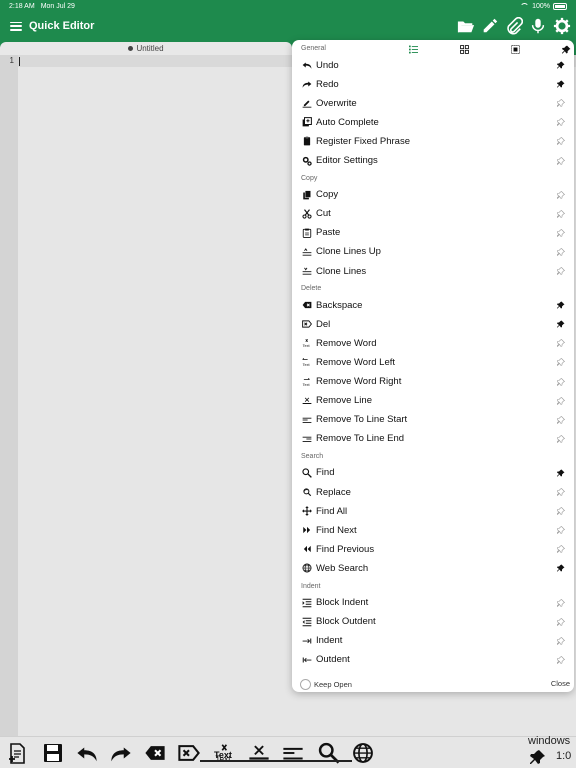  What do you see at coordinates (434, 530) in the screenshot?
I see `menu-item-find-next: Find Next` at bounding box center [434, 530].